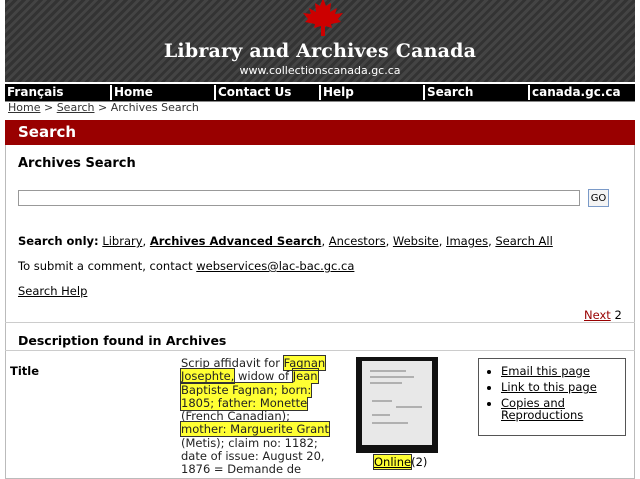 This screenshot has height=479, width=640. I want to click on search-all-link: Search All, so click(523, 241).